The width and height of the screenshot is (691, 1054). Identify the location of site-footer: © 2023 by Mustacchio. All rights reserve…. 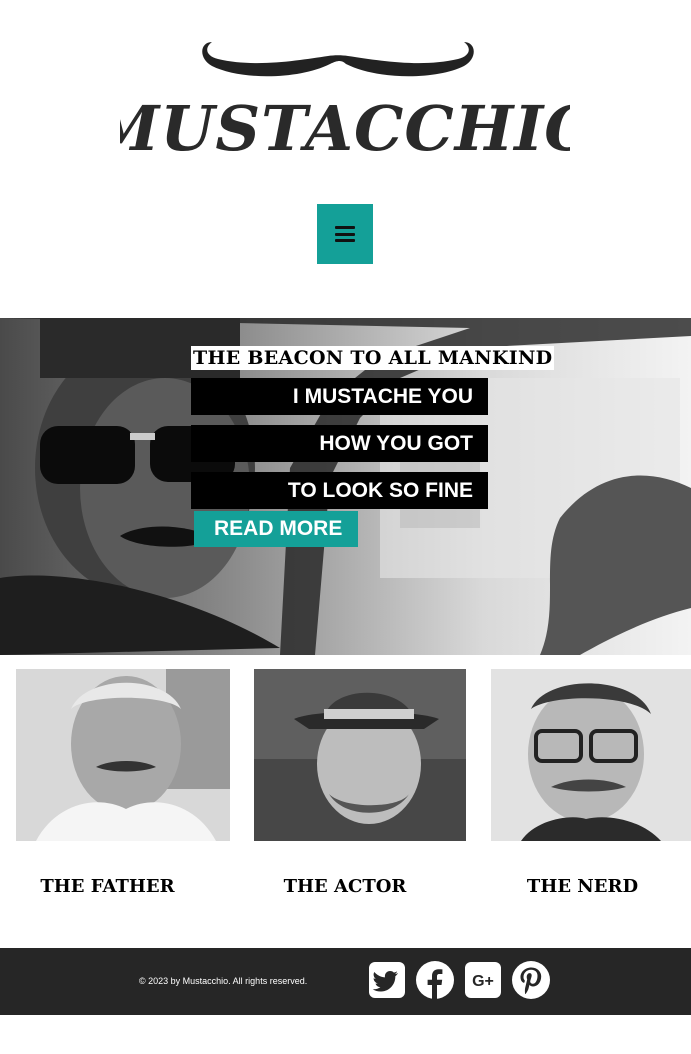
(345, 981).